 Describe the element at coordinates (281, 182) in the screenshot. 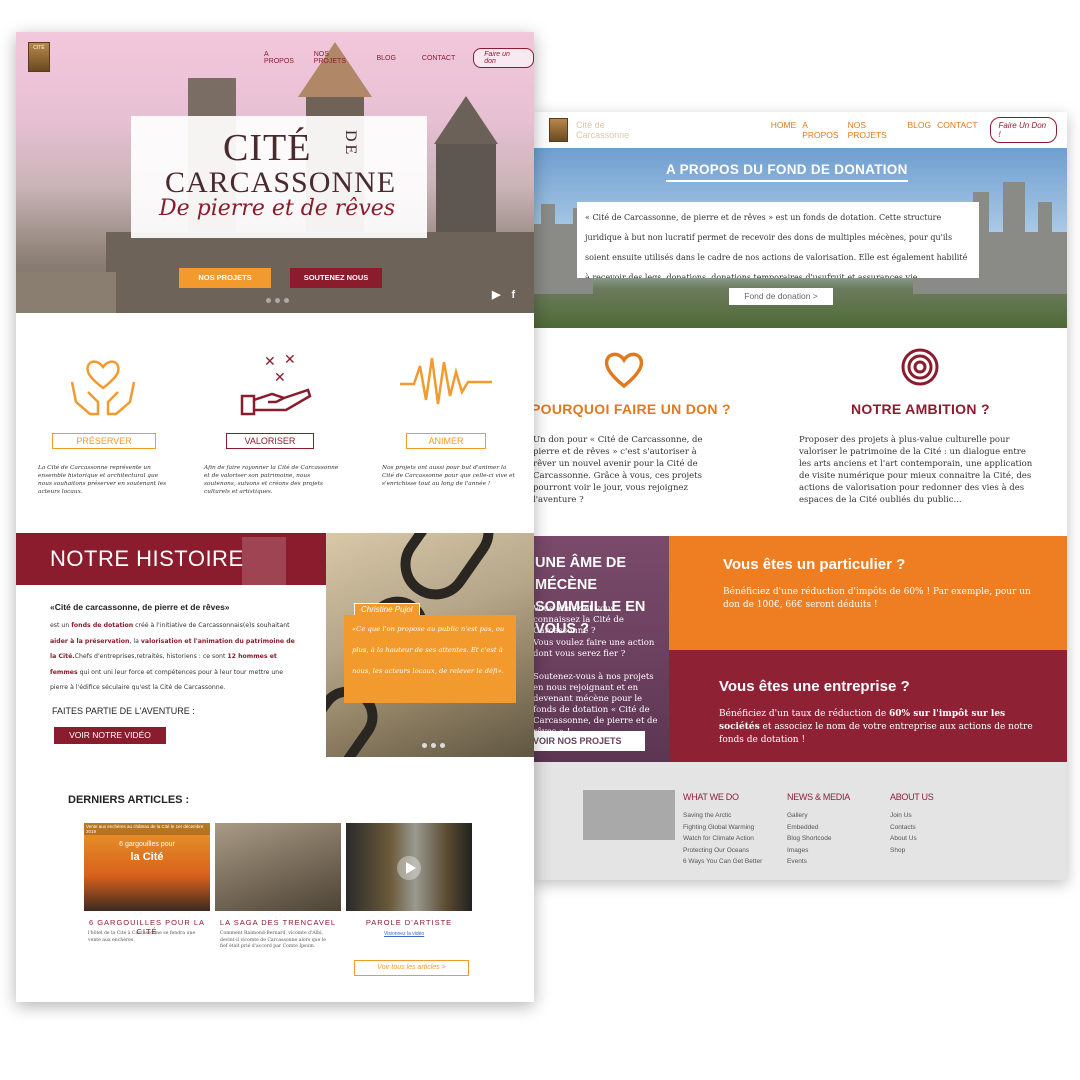

I see `title-carcassonne: CARCASSONNE` at that location.